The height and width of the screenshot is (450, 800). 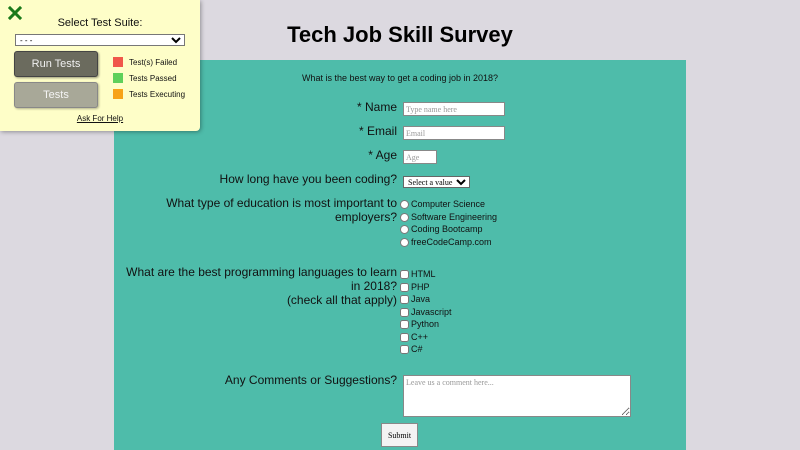 I want to click on age-label: * Age, so click(x=382, y=155).